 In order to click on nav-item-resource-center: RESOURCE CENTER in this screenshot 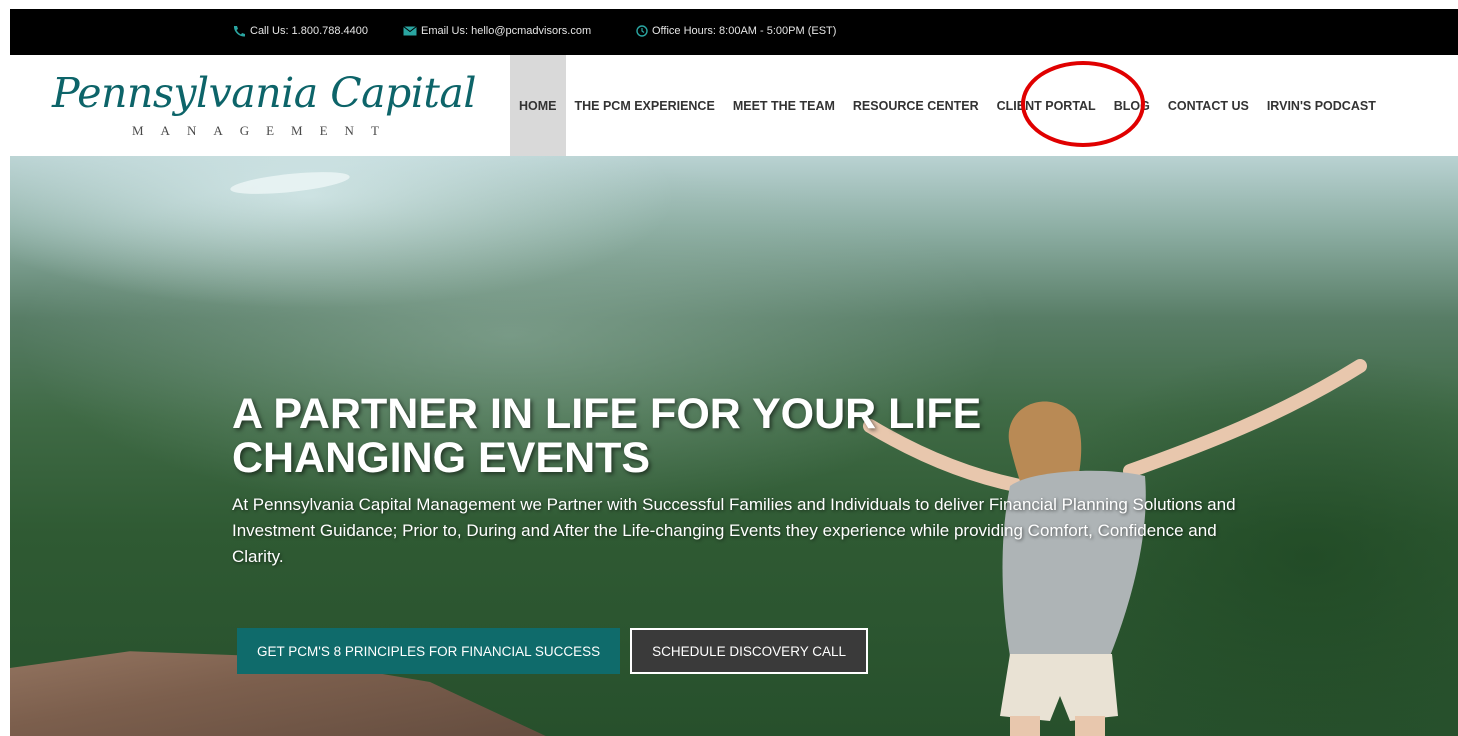, I will do `click(916, 105)`.